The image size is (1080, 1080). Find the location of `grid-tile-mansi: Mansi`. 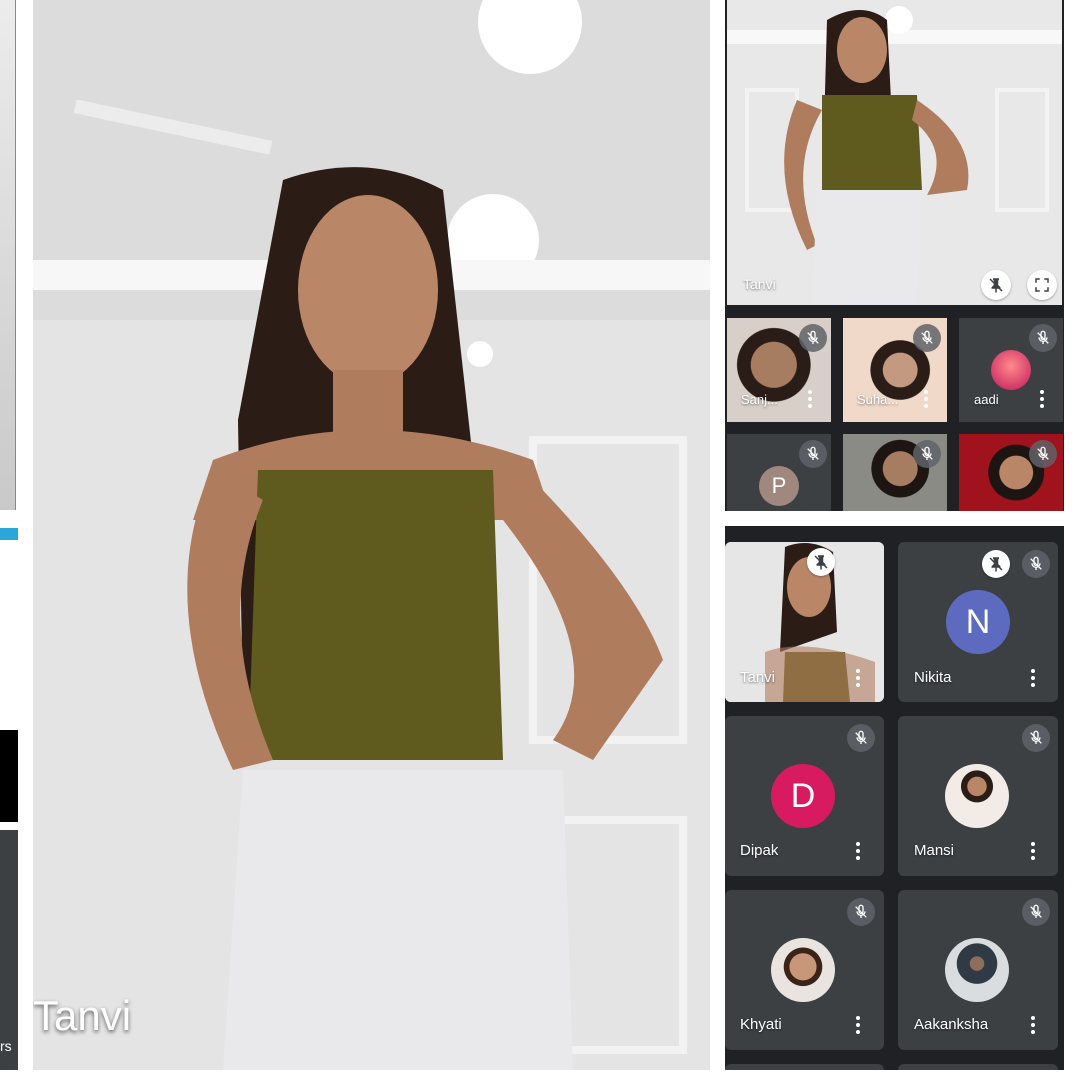

grid-tile-mansi: Mansi is located at coordinates (978, 796).